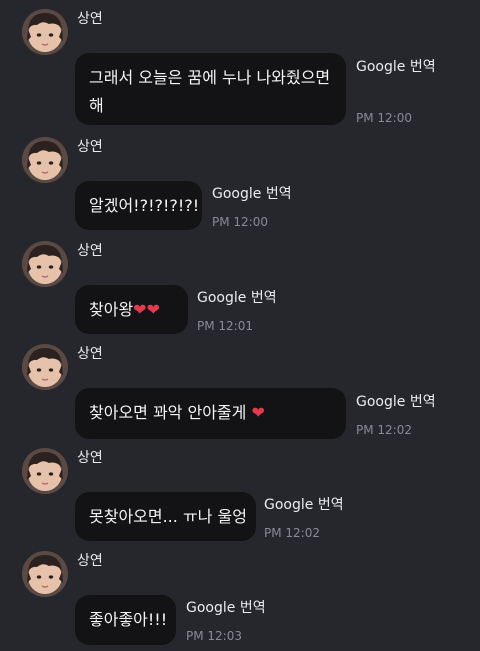 The height and width of the screenshot is (651, 480). I want to click on message-bubble: 좋아좋아!!!, so click(125, 620).